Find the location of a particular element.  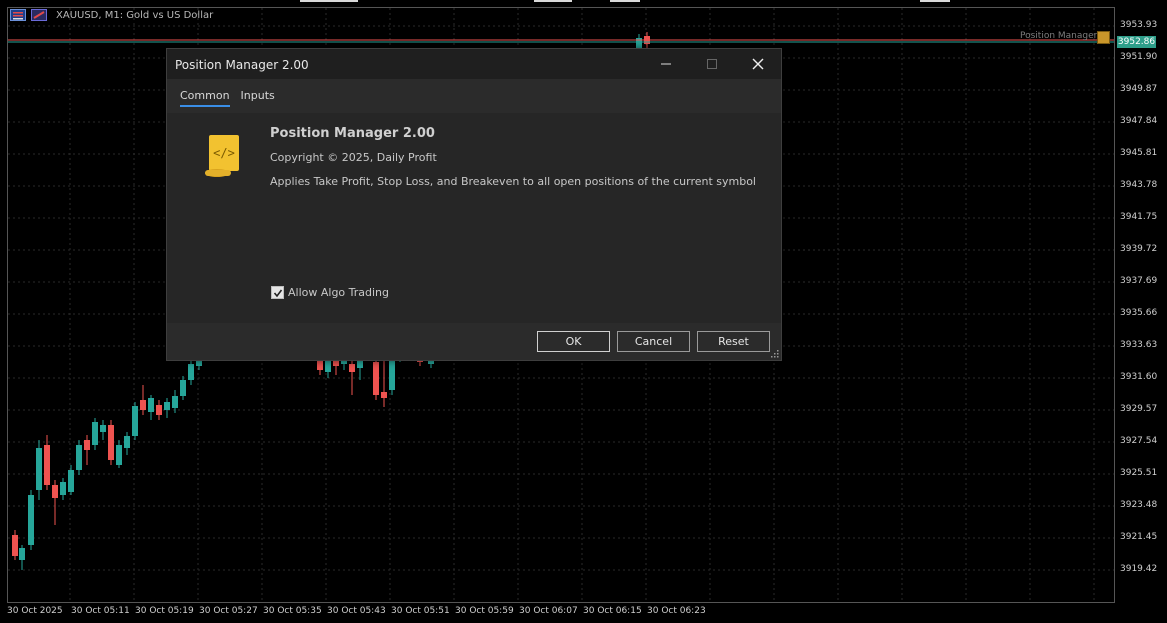

script-scroll-icon: </> is located at coordinates (222, 156).